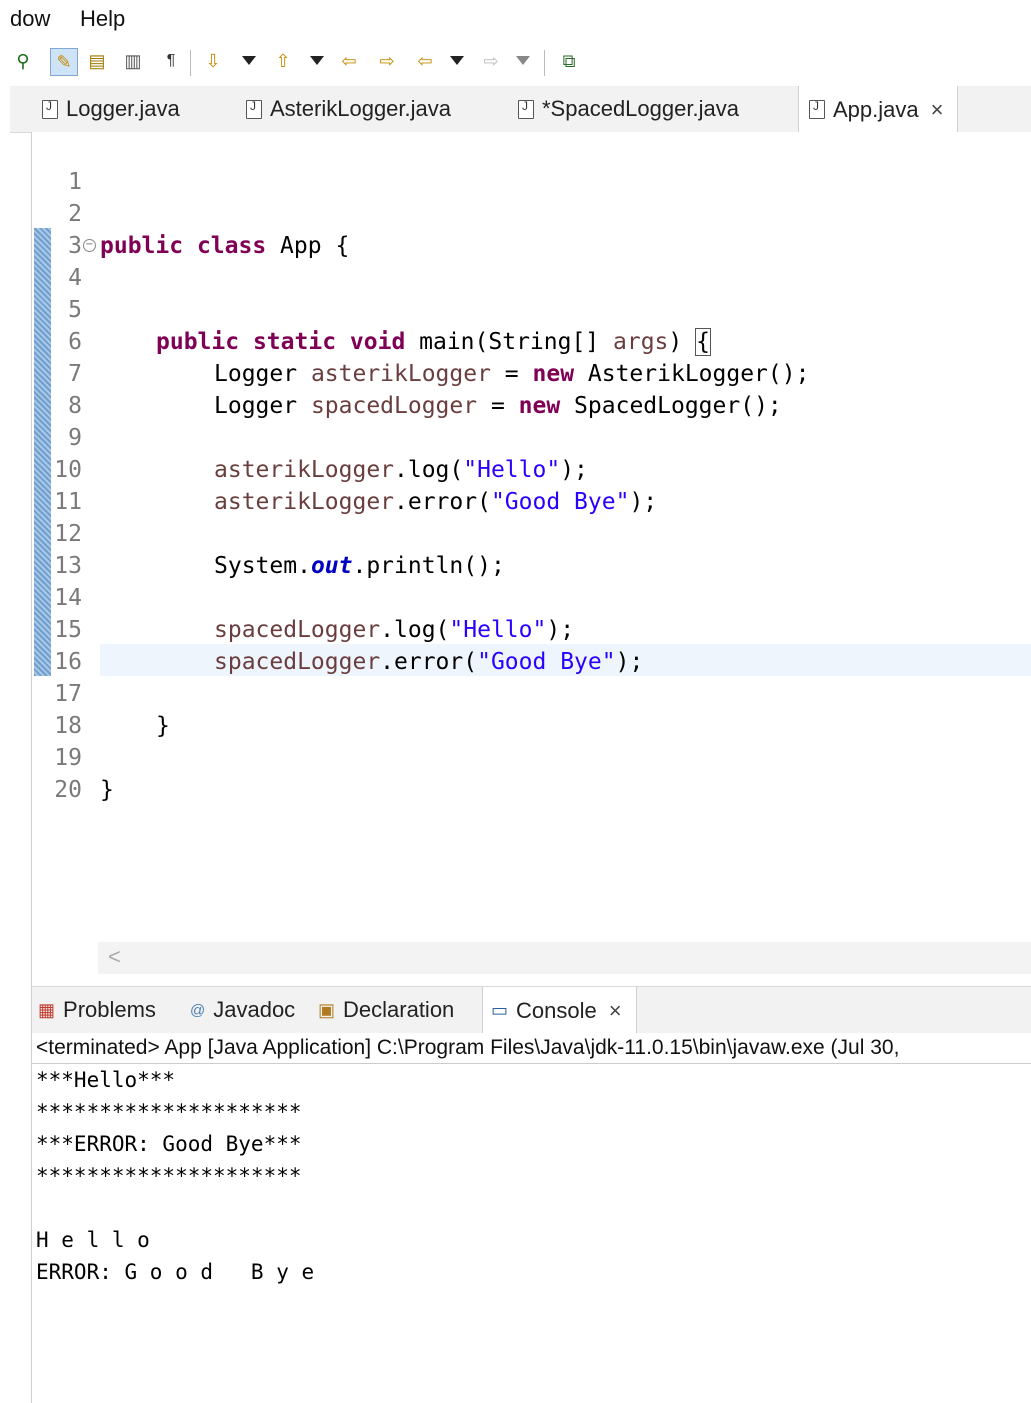 The height and width of the screenshot is (1403, 1031). Describe the element at coordinates (387, 61) in the screenshot. I see `forward-edit-icon: ⇨` at that location.